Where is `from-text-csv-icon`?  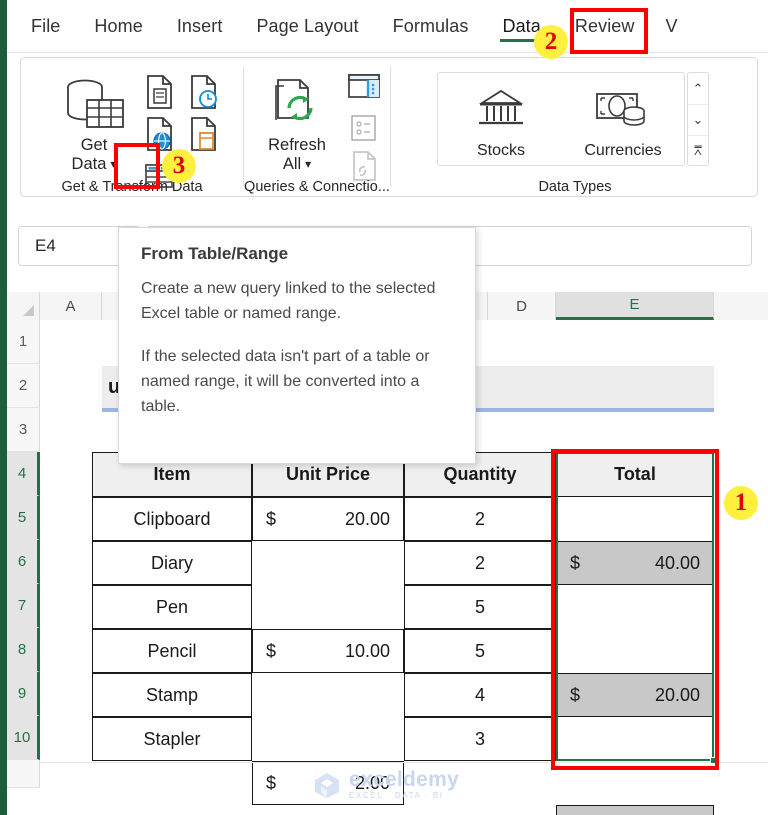
from-text-csv-icon is located at coordinates (159, 92).